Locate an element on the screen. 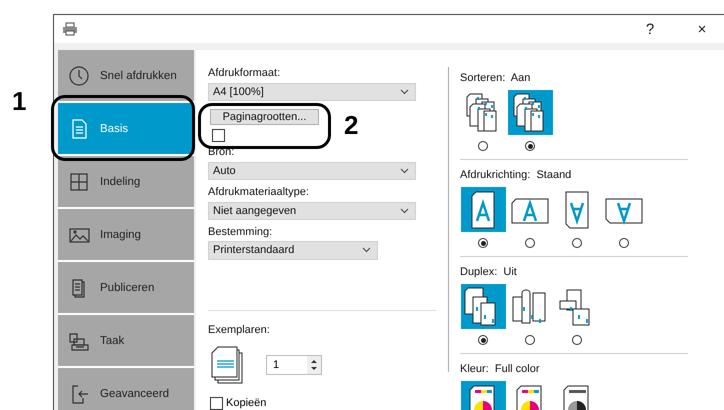 Image resolution: width=724 pixels, height=410 pixels. setting-label: Sorteren: Aan is located at coordinates (496, 79).